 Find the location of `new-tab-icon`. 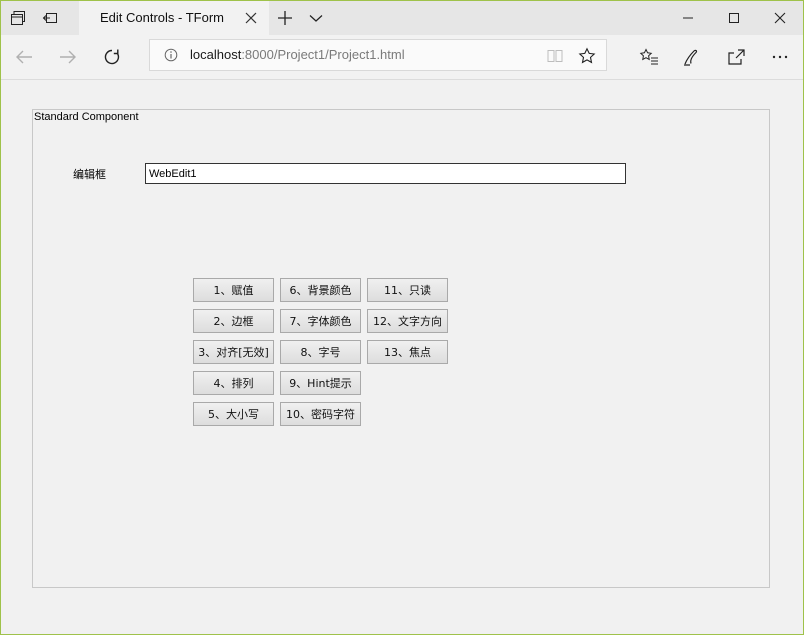

new-tab-icon is located at coordinates (285, 18).